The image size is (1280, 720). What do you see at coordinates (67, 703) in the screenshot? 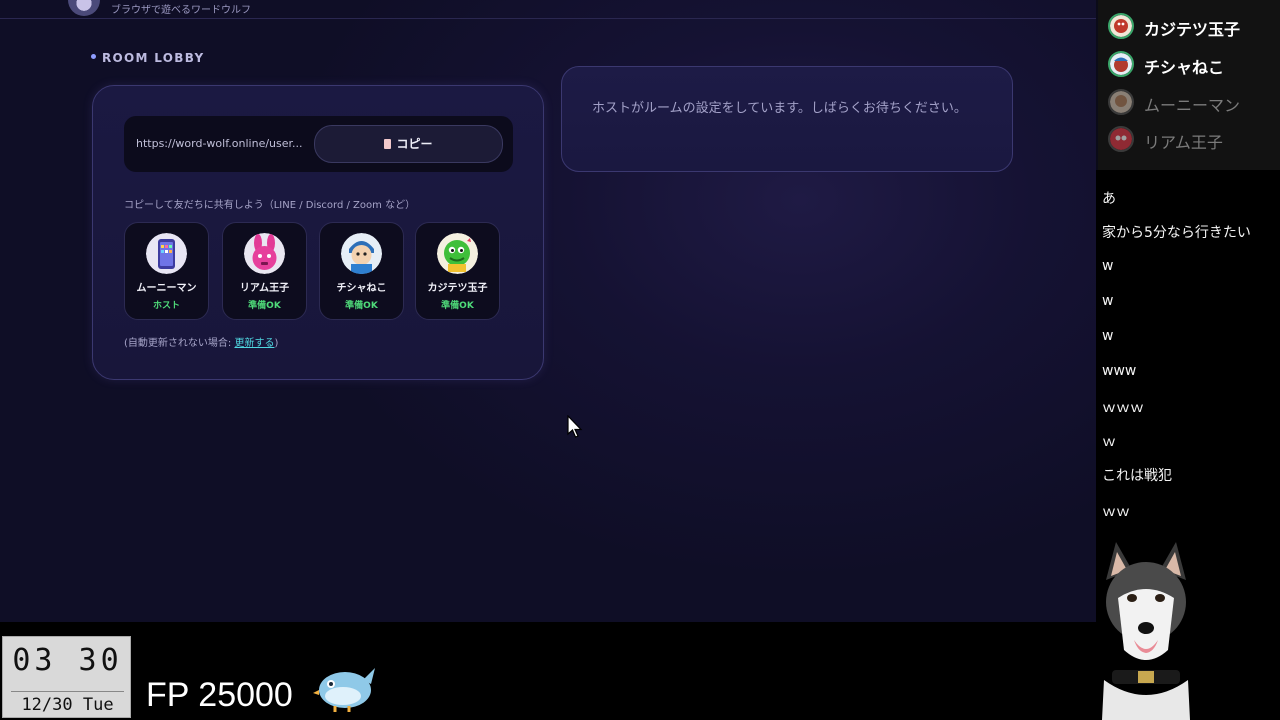
I see `clock-date: 12/30 Tue` at bounding box center [67, 703].